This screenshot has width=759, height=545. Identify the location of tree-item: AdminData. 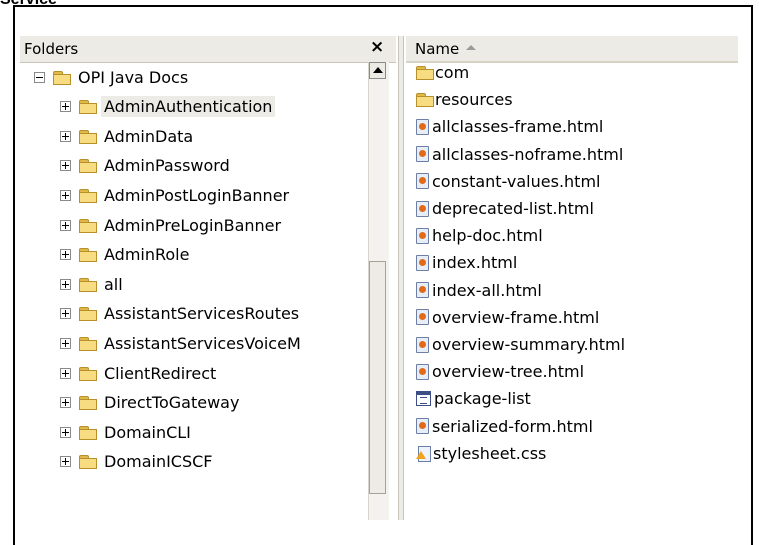
(128, 136).